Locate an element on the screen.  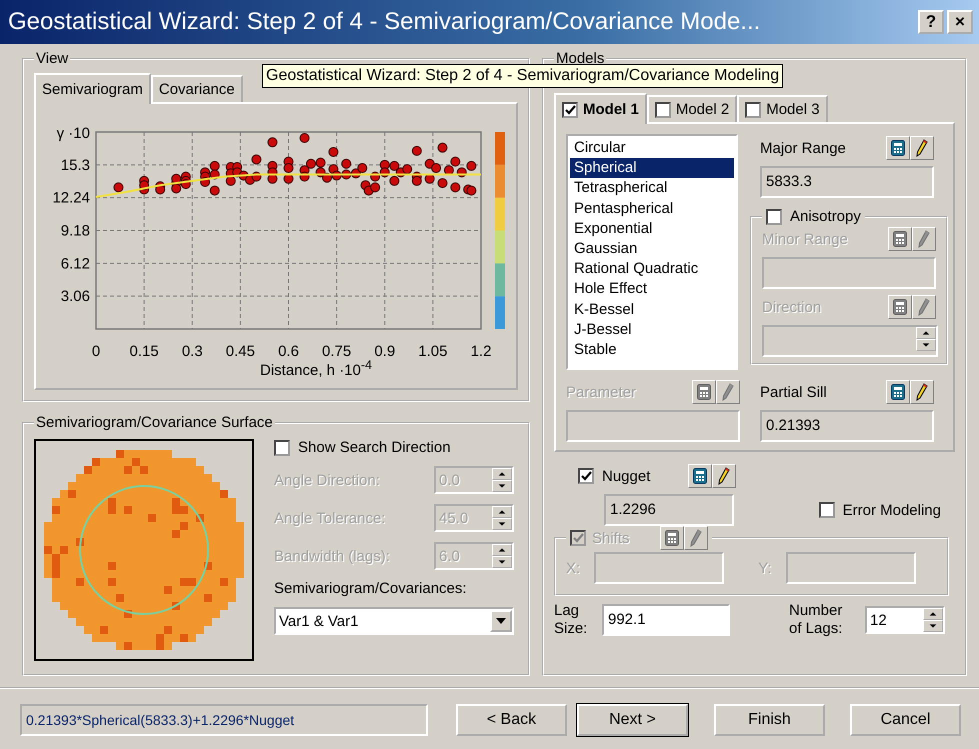
x-axis-label: Distance, h ·10$^{-4}$ is located at coordinates (316, 368).